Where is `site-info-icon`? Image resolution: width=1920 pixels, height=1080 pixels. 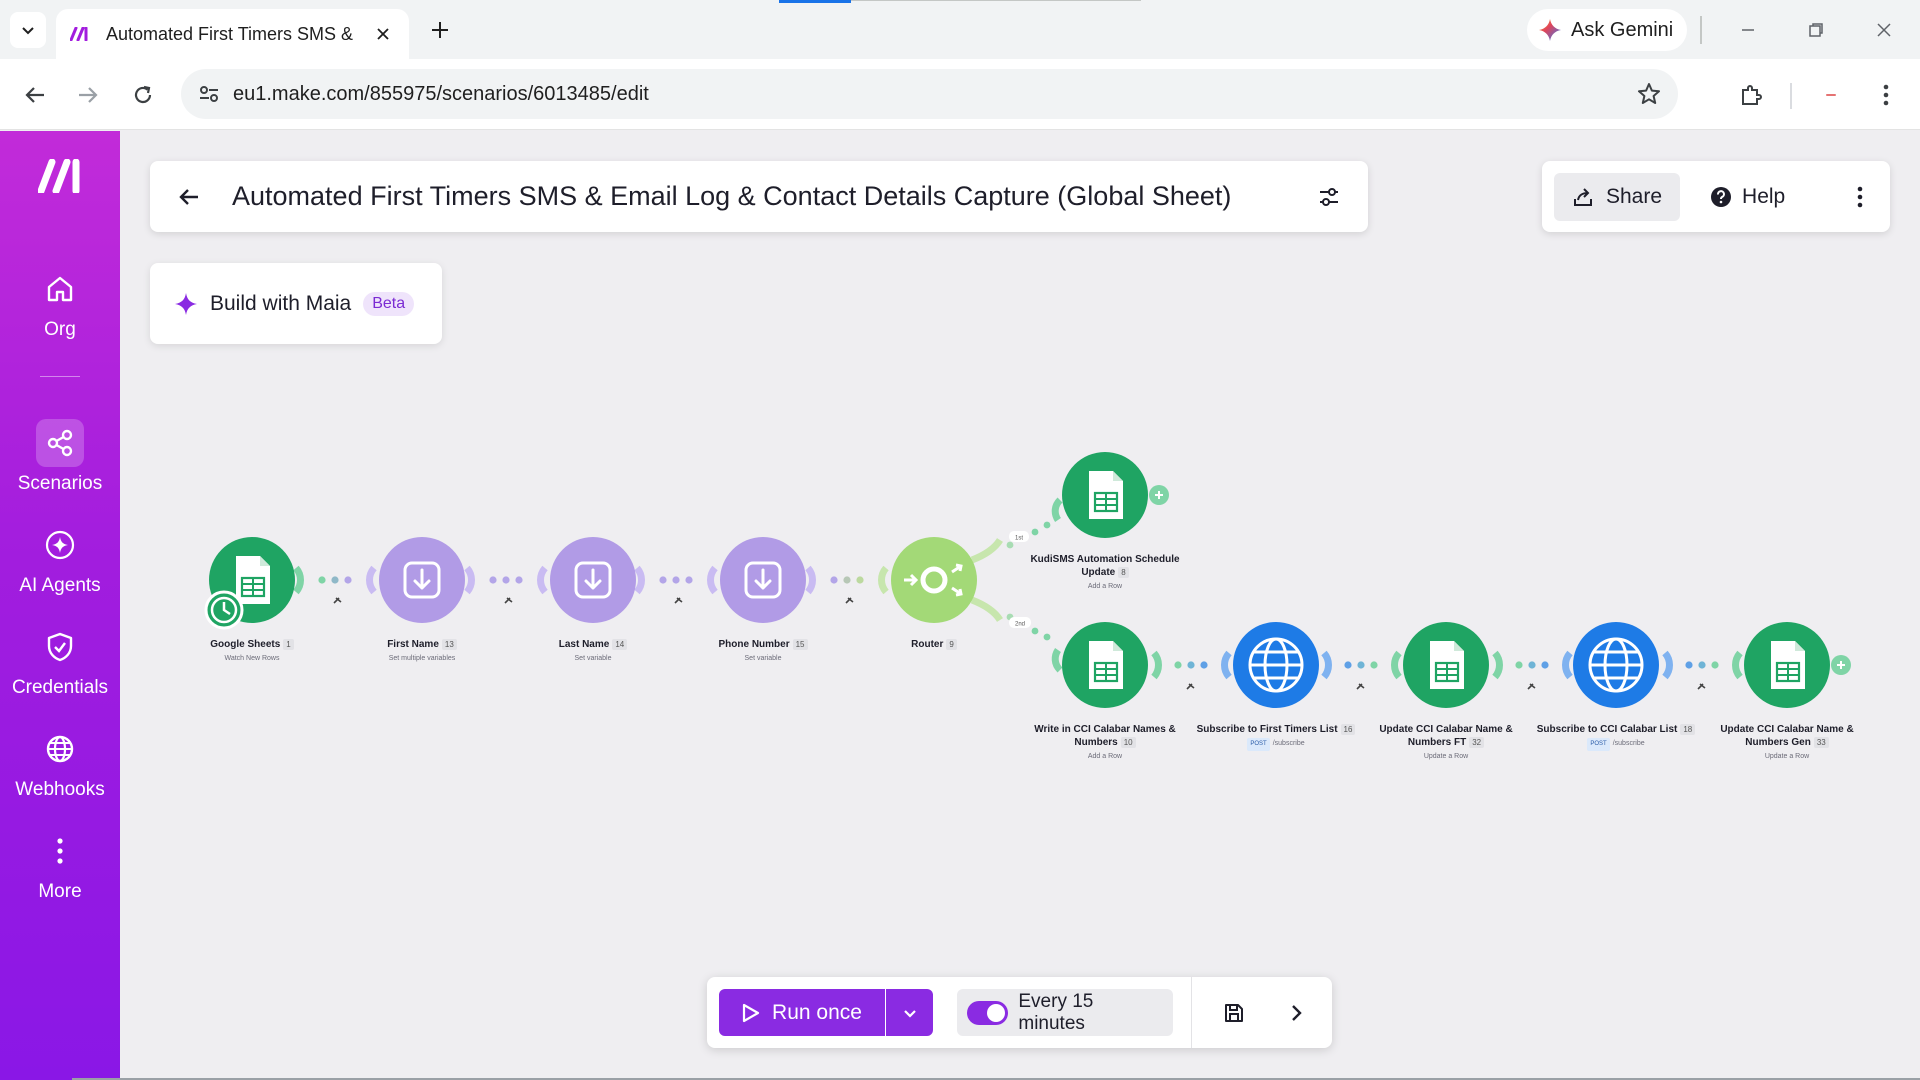 site-info-icon is located at coordinates (209, 94).